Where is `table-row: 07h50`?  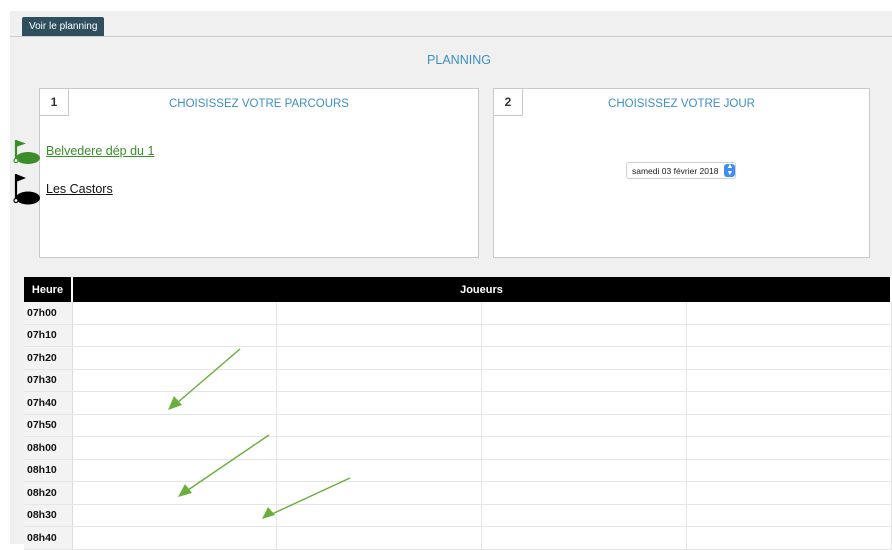 table-row: 07h50 is located at coordinates (458, 425).